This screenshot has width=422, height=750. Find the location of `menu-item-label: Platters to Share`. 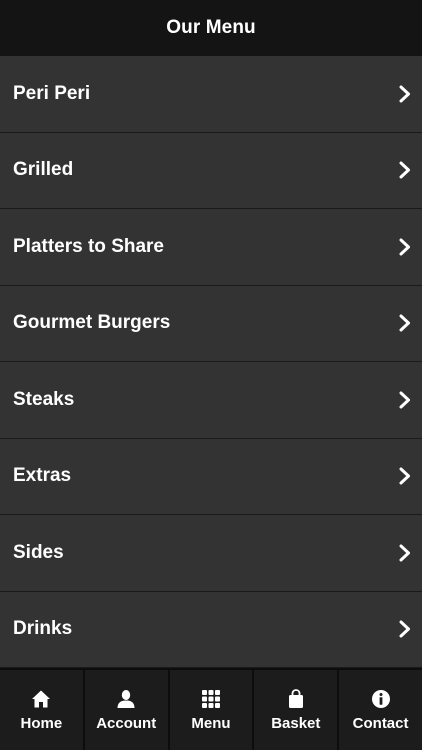

menu-item-label: Platters to Share is located at coordinates (88, 246).